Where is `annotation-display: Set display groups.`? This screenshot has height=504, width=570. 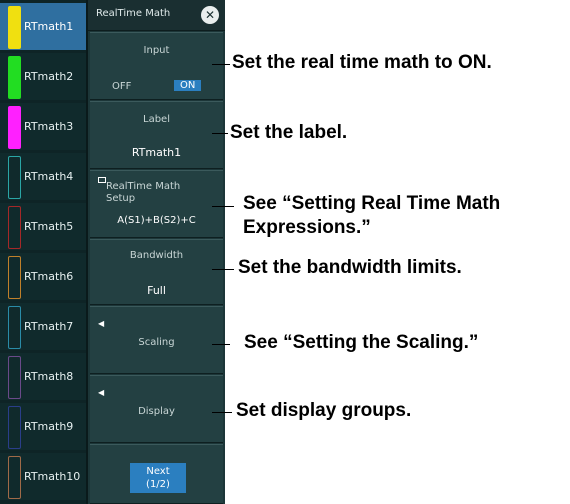
annotation-display: Set display groups. is located at coordinates (324, 410).